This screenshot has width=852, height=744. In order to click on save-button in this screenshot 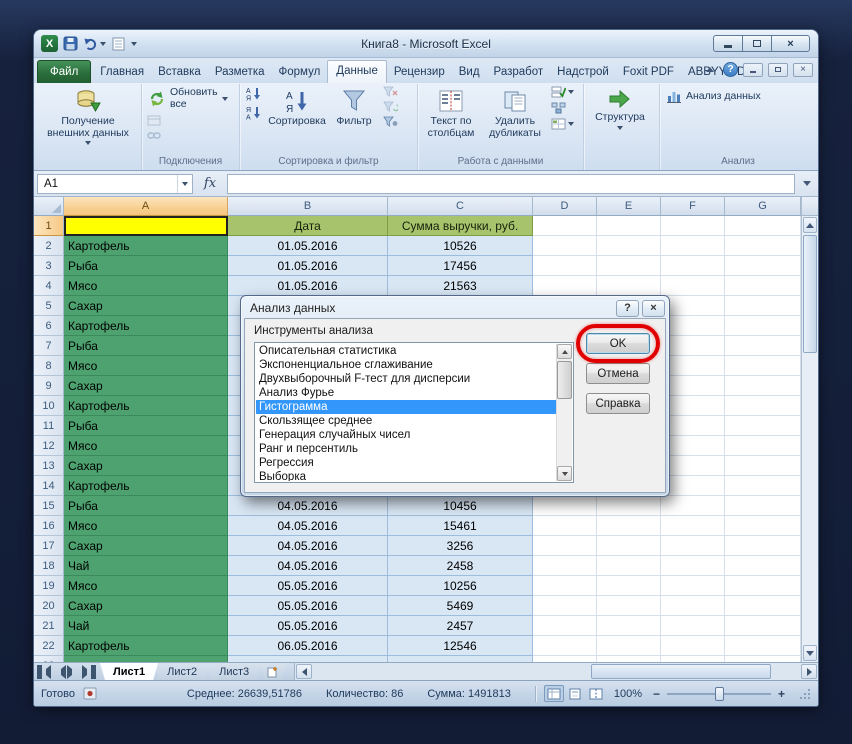, I will do `click(70, 43)`.